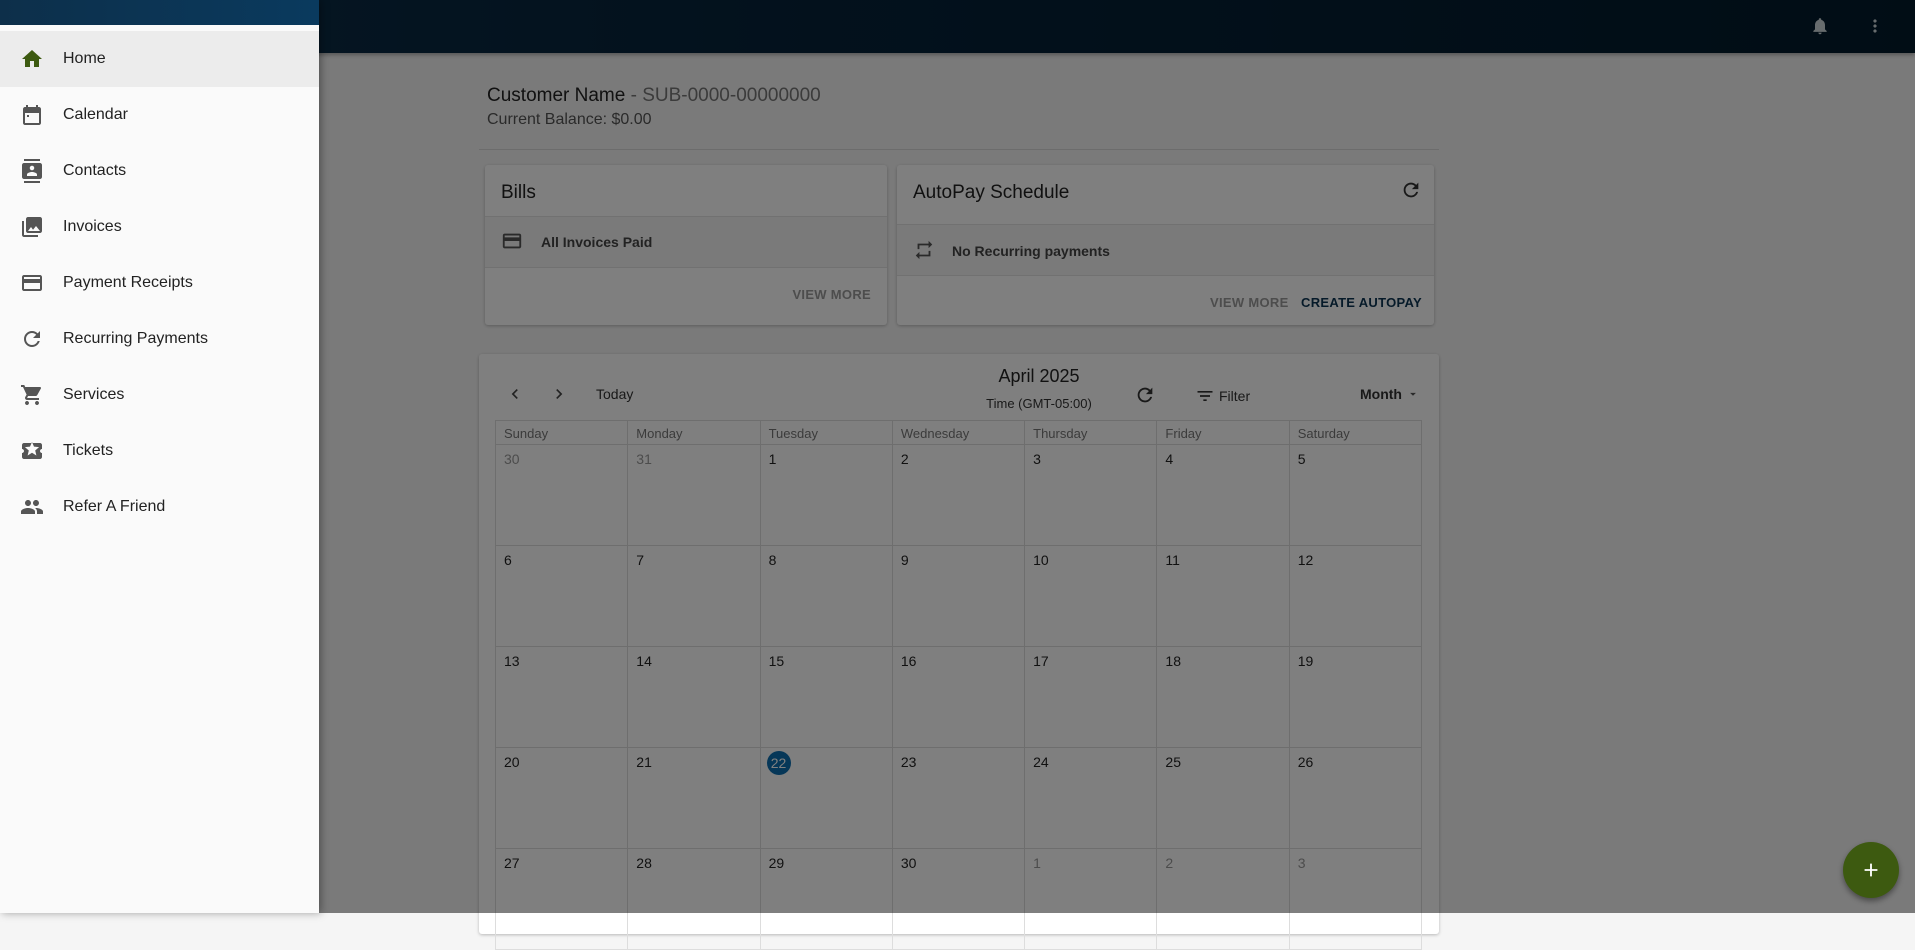 Image resolution: width=1915 pixels, height=950 pixels. I want to click on add-fab-button, so click(1871, 870).